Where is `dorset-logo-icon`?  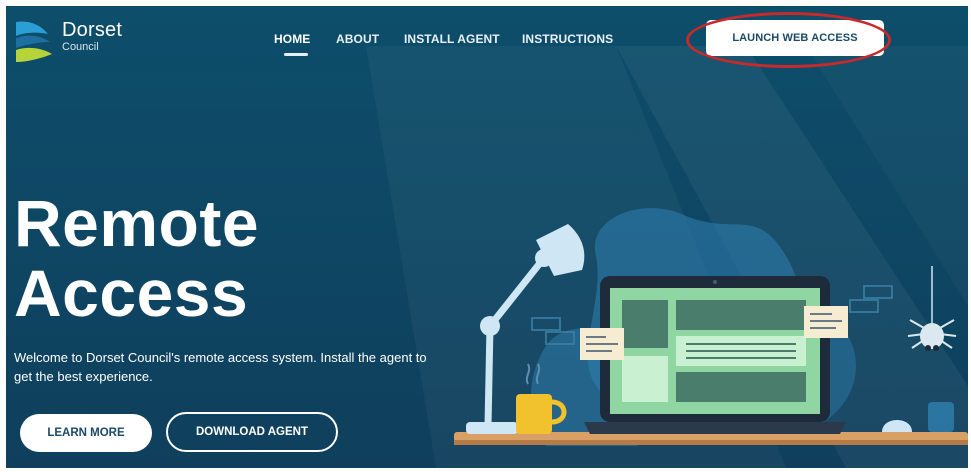
dorset-logo-icon is located at coordinates (34, 40).